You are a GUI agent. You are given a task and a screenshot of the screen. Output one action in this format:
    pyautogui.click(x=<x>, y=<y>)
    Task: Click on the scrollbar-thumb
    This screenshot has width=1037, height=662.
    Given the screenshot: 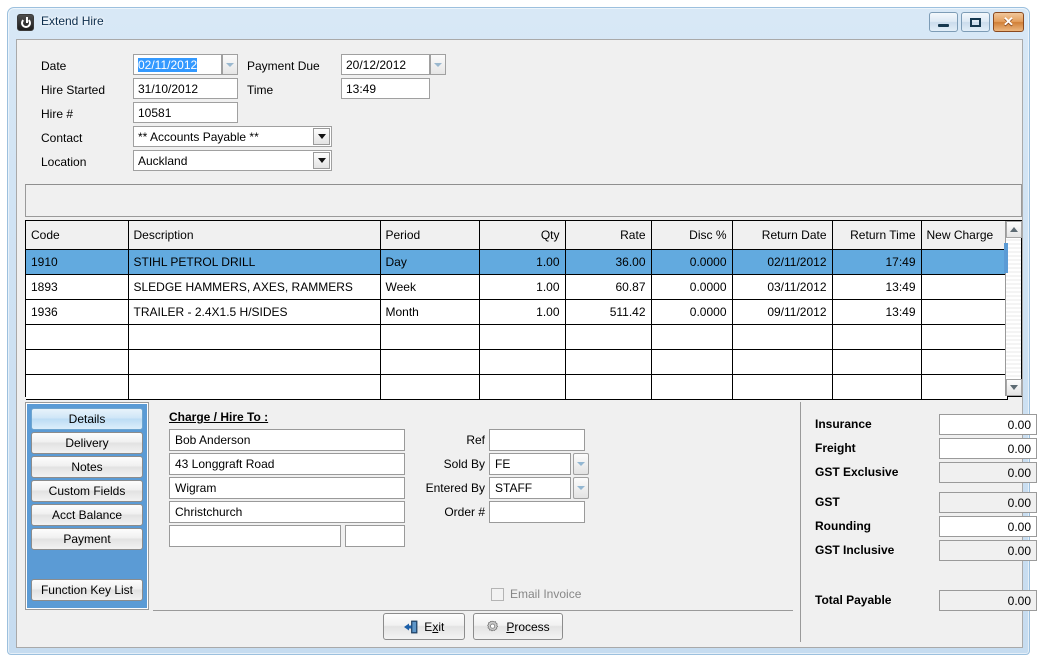 What is the action you would take?
    pyautogui.click(x=1006, y=258)
    